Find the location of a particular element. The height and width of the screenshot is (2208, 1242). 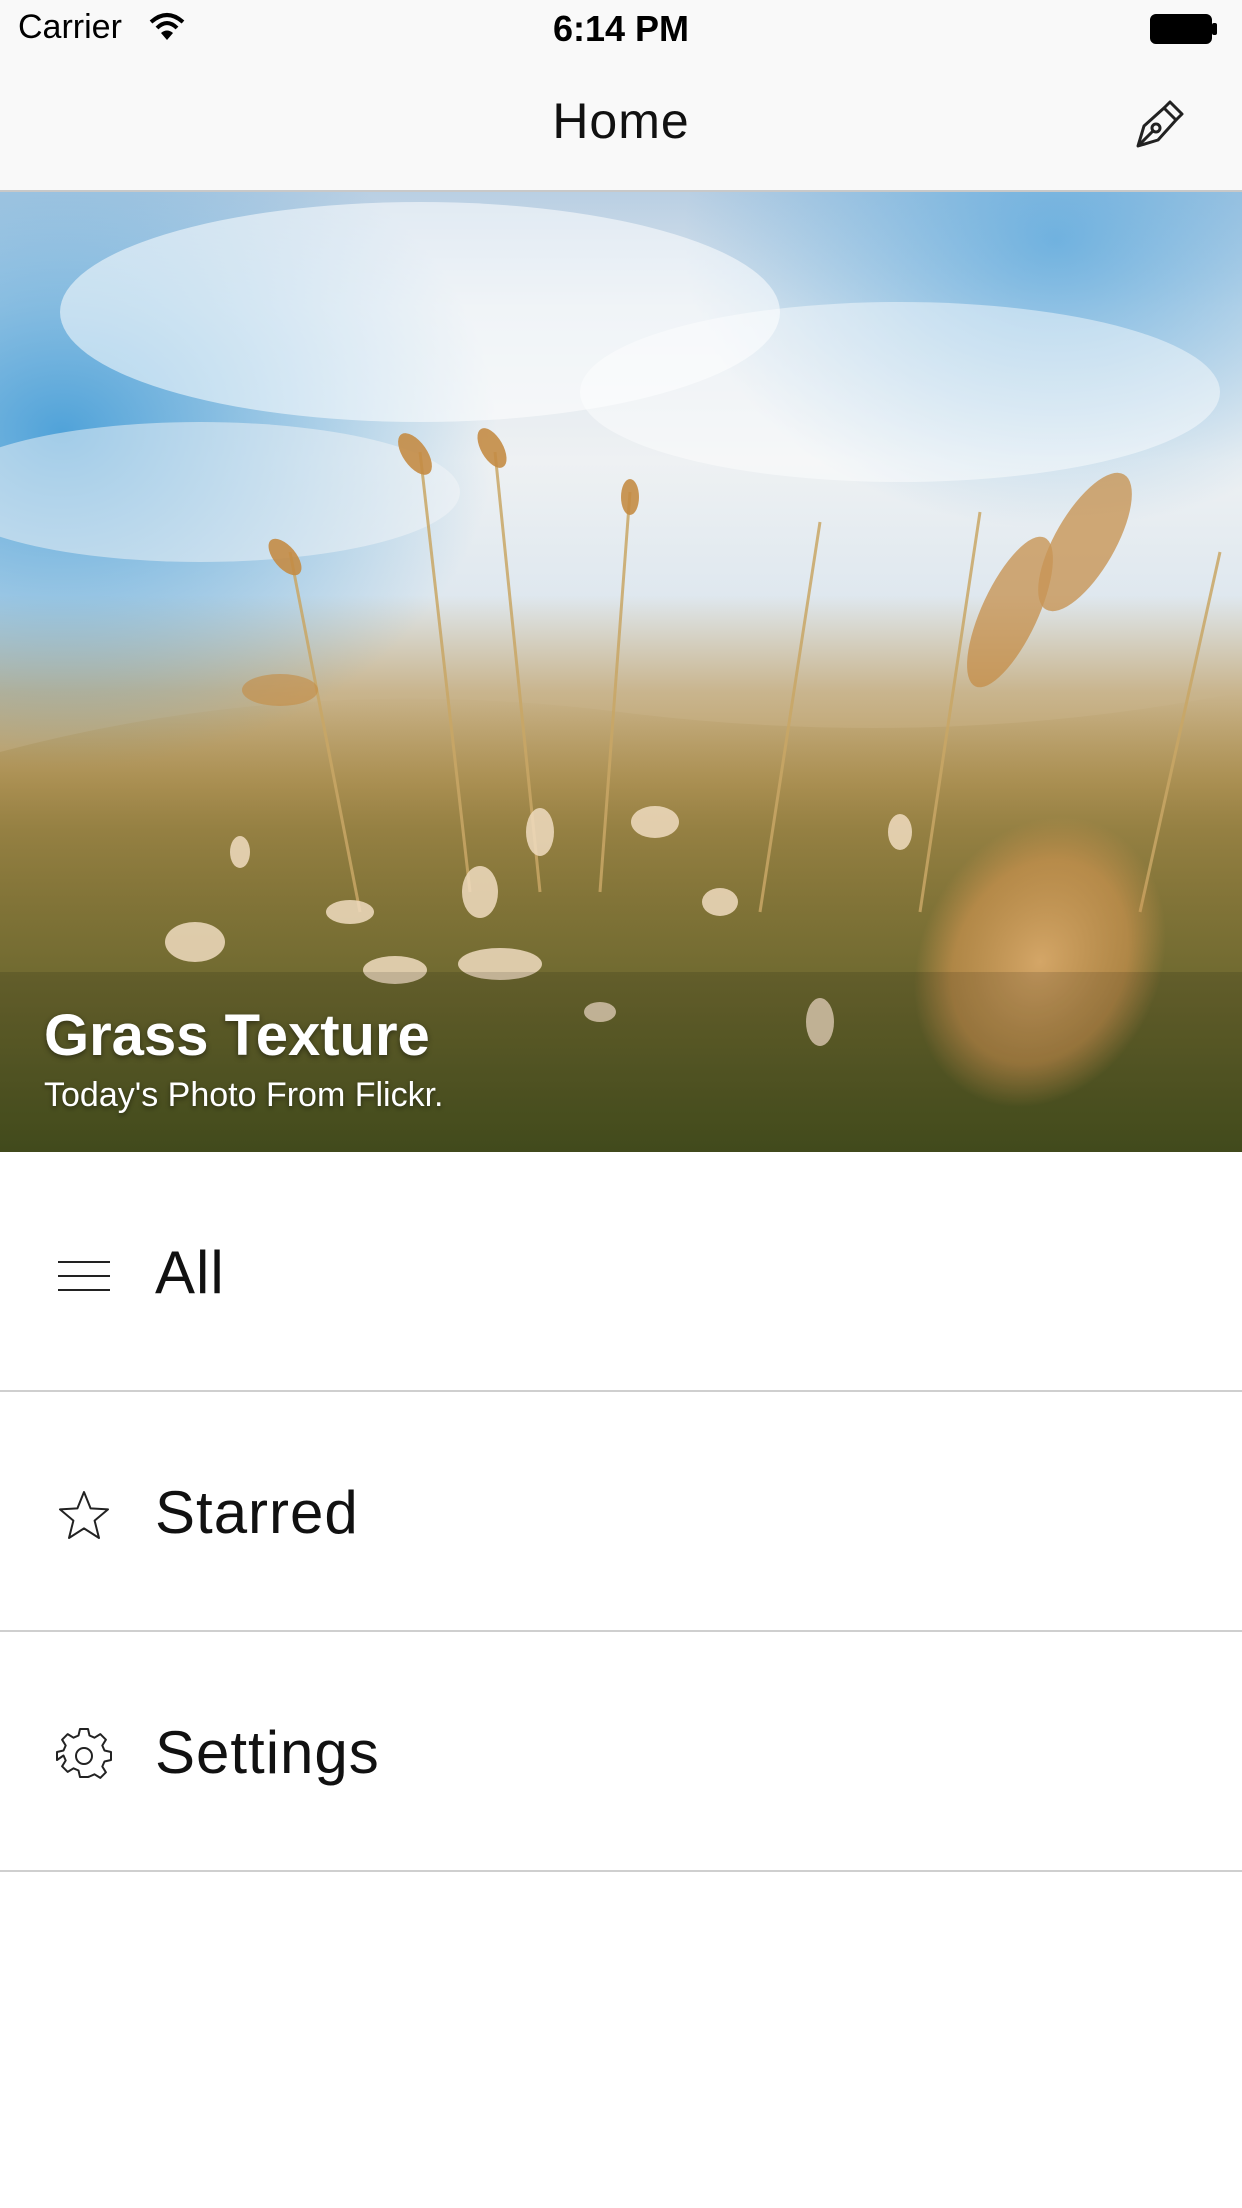

menu-item-starred: Starred is located at coordinates (621, 1512).